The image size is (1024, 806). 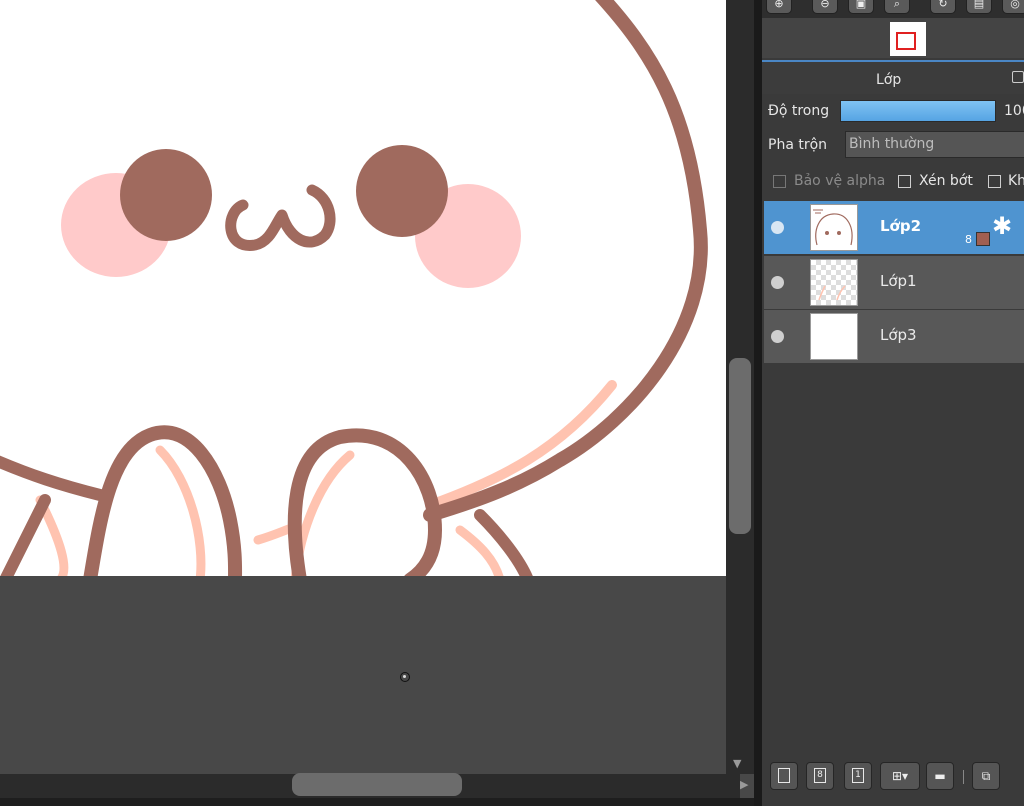 I want to click on layer-row-lop2: Lớp2 8 ✱, so click(x=894, y=227).